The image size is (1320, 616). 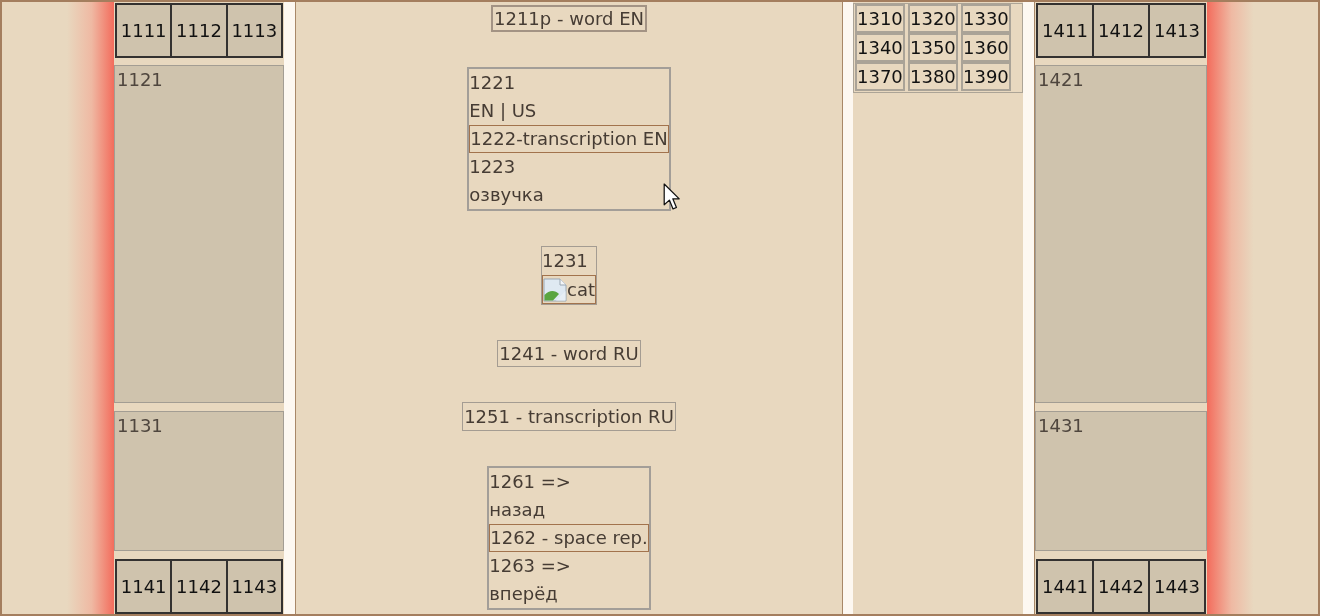 What do you see at coordinates (200, 586) in the screenshot?
I see `number-tile: 1142` at bounding box center [200, 586].